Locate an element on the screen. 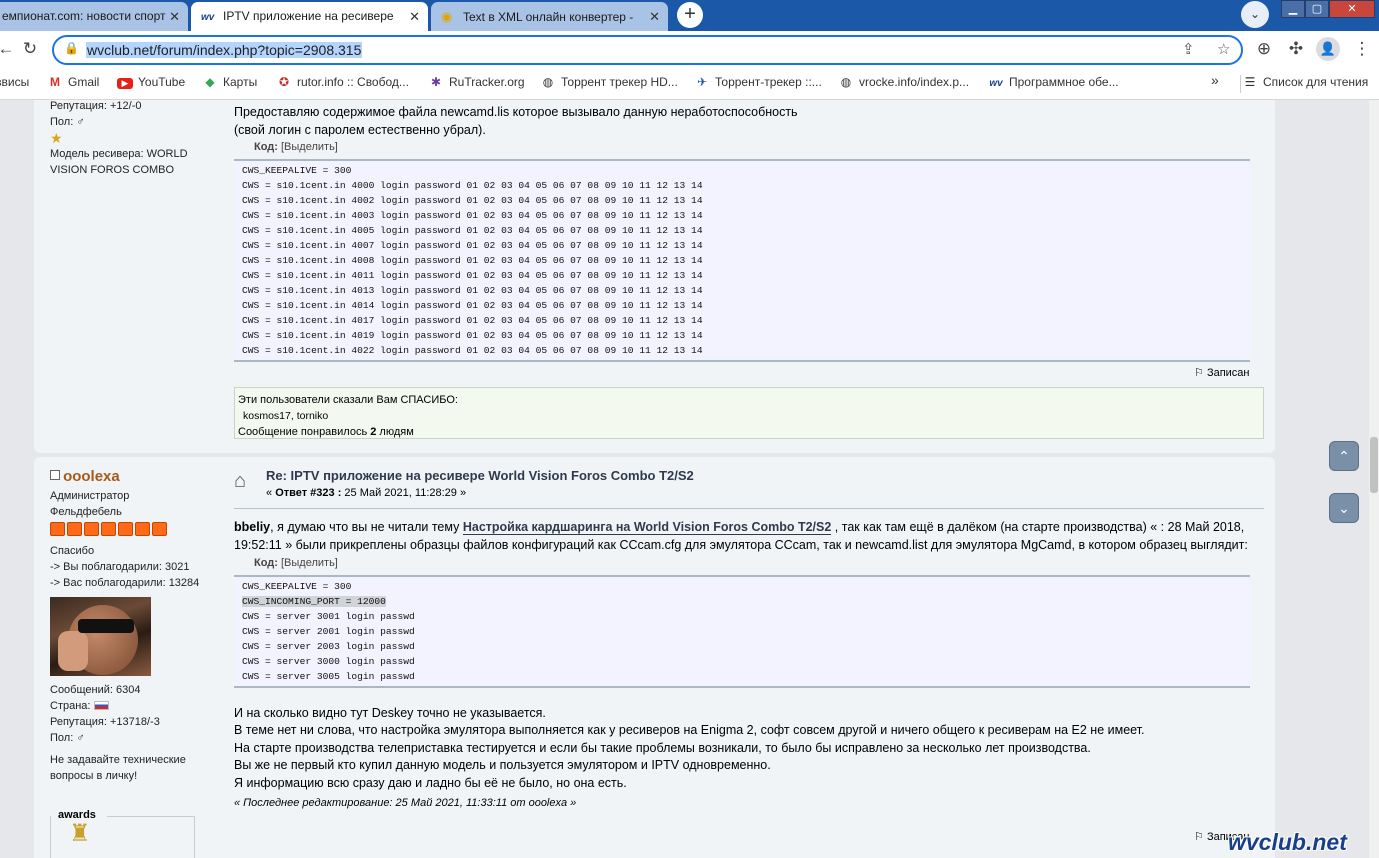  bookmark-maps: ◆ Карты is located at coordinates (229, 82).